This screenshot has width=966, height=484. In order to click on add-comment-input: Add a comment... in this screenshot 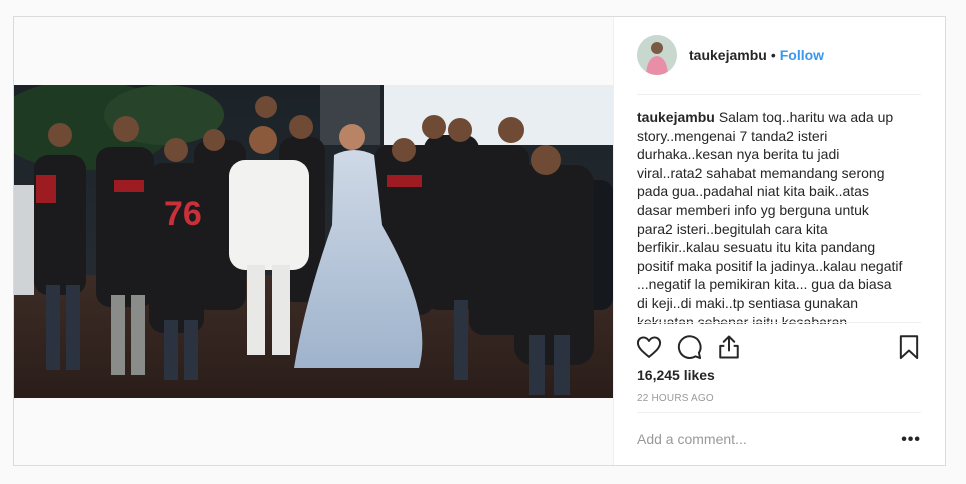, I will do `click(692, 439)`.